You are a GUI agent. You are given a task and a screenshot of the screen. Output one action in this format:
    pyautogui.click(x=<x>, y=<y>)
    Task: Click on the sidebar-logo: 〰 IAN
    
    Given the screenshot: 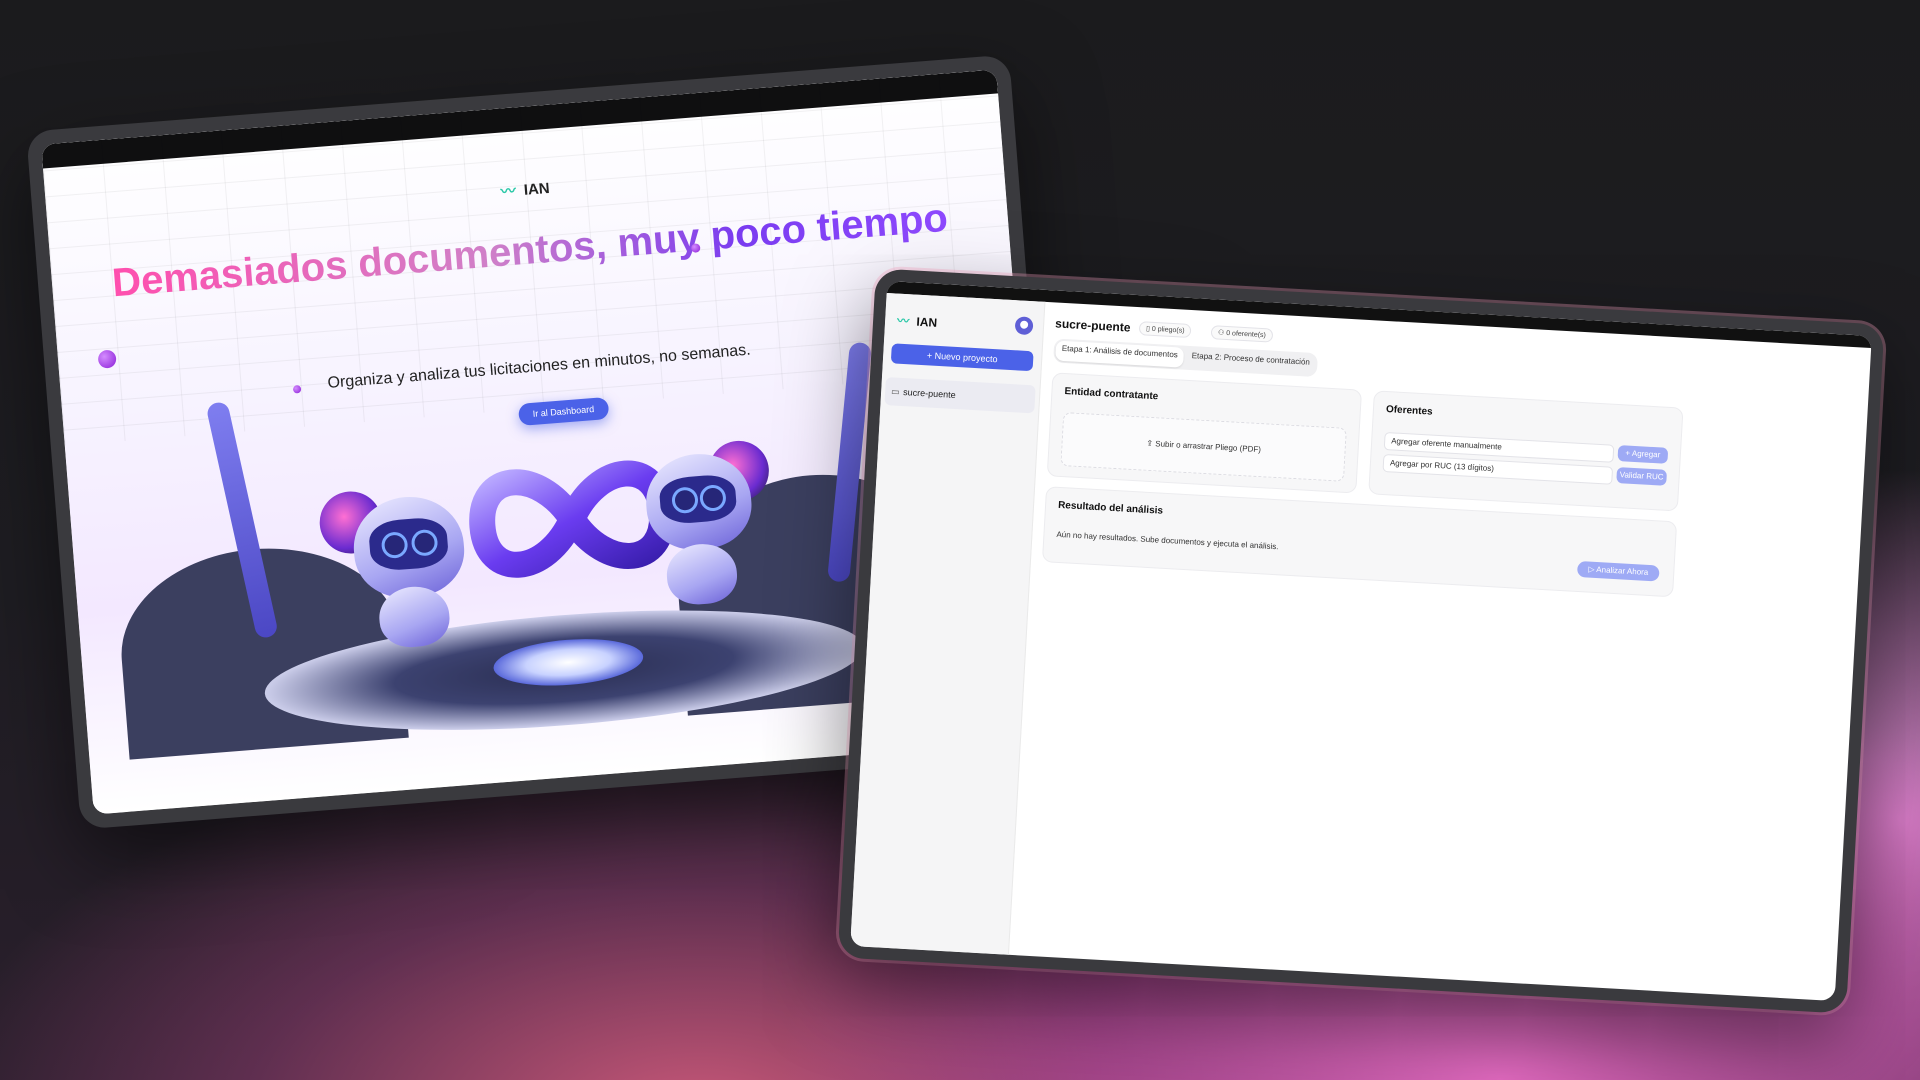 What is the action you would take?
    pyautogui.click(x=917, y=321)
    